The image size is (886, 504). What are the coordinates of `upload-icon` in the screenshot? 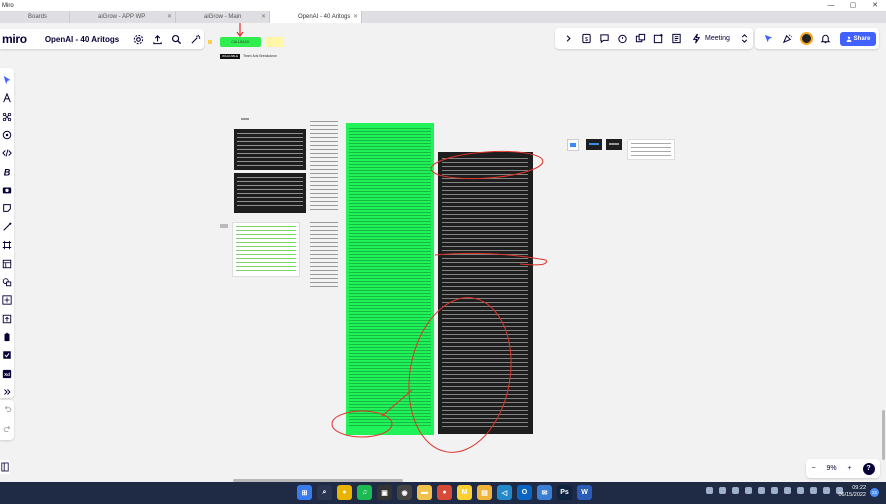 It's located at (157, 39).